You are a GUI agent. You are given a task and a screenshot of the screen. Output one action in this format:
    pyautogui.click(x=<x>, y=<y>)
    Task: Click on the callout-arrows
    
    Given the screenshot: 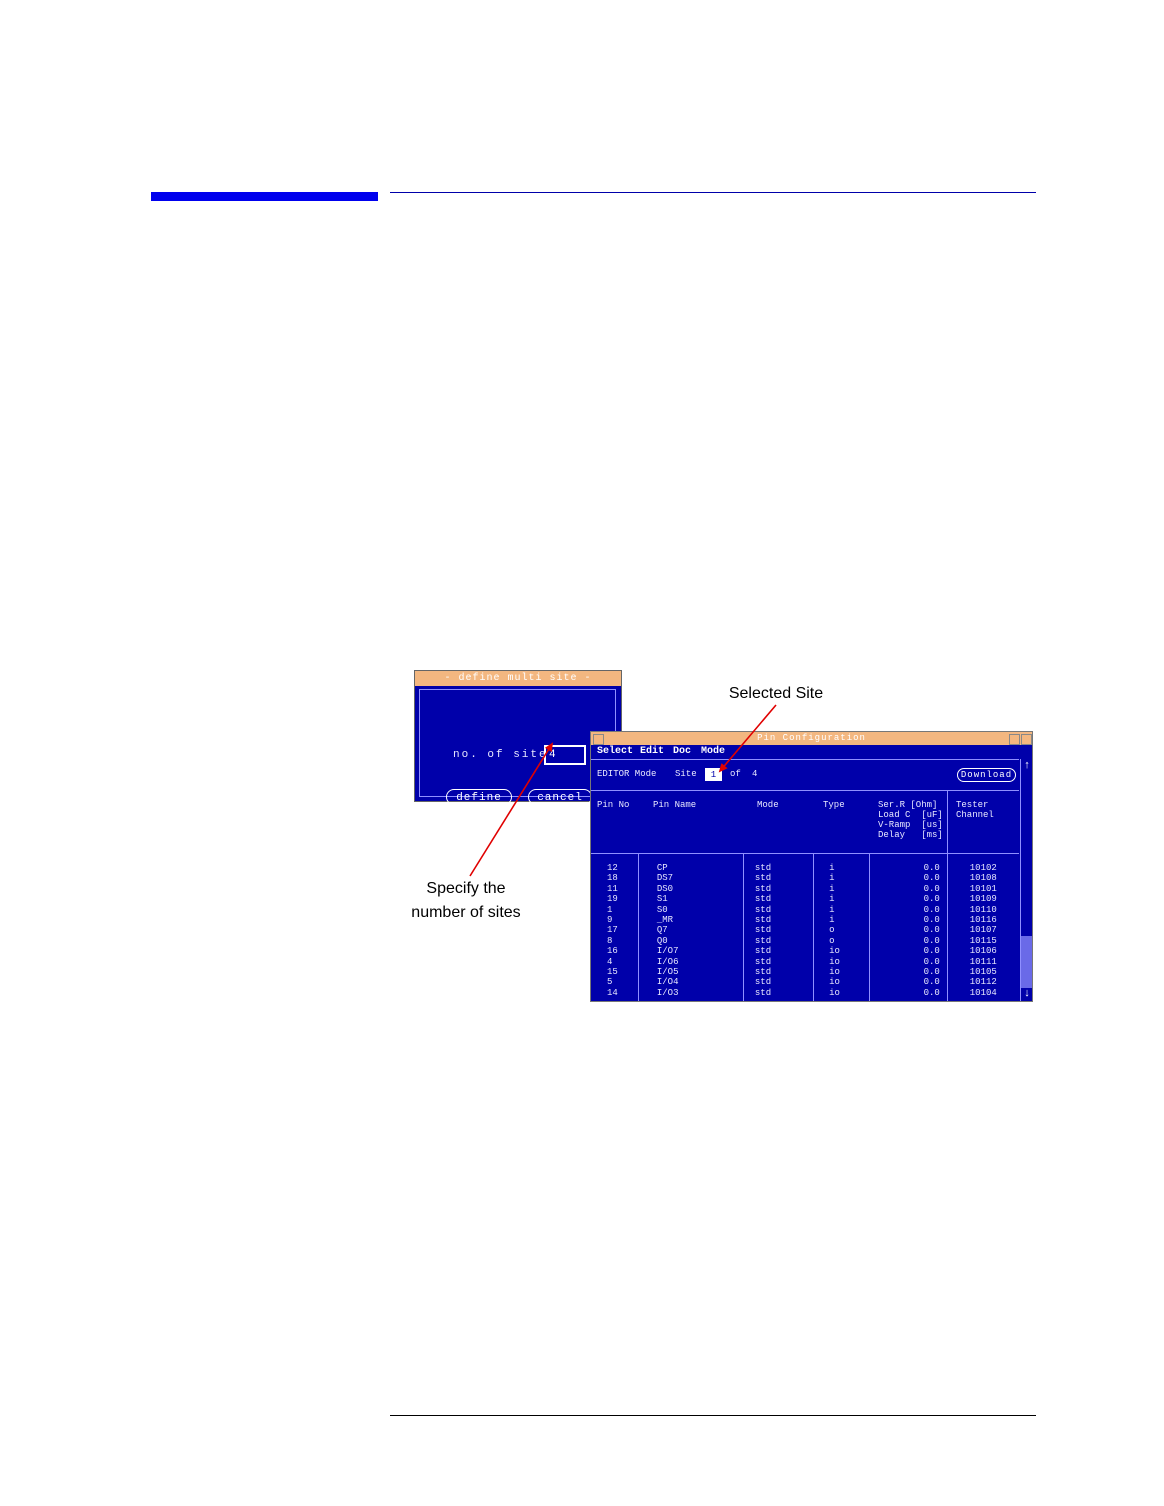 What is the action you would take?
    pyautogui.click(x=623, y=790)
    